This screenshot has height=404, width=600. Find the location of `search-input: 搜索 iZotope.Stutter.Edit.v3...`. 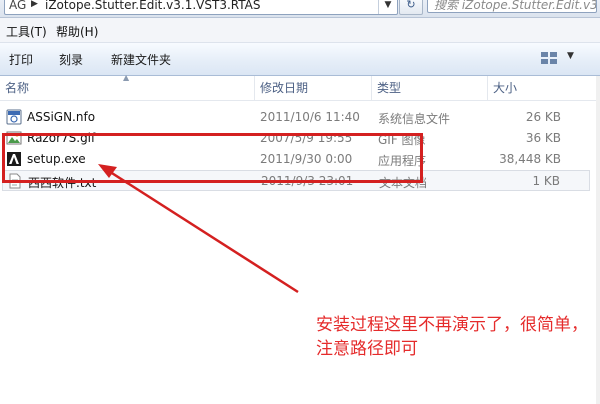

search-input: 搜索 iZotope.Stutter.Edit.v3... is located at coordinates (512, 6).